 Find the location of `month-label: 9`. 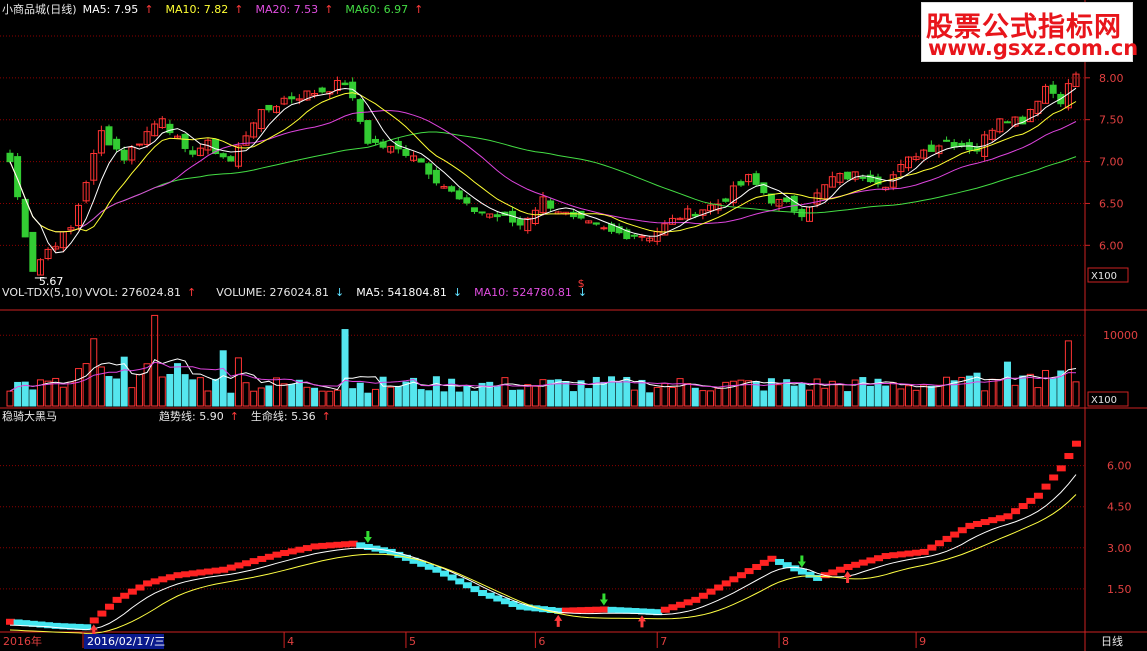

month-label: 9 is located at coordinates (922, 641).